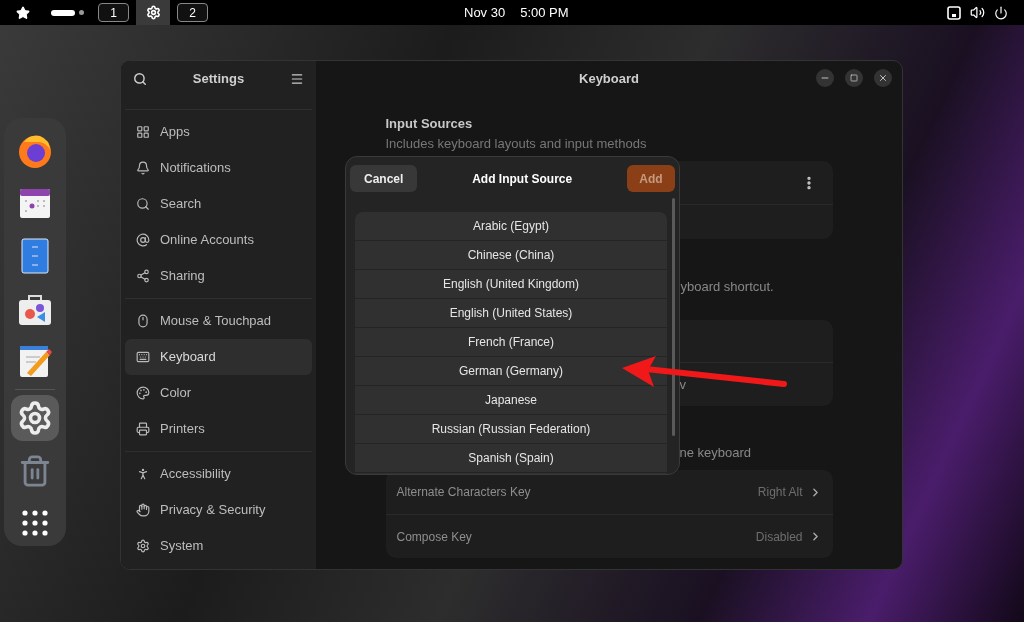  I want to click on sidebar-item: Sharing, so click(218, 276).